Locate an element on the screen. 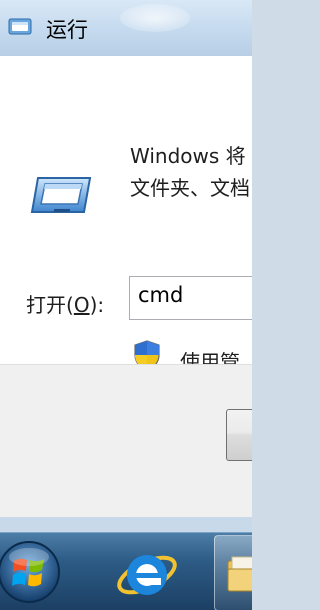  folder-icon is located at coordinates (239, 574).